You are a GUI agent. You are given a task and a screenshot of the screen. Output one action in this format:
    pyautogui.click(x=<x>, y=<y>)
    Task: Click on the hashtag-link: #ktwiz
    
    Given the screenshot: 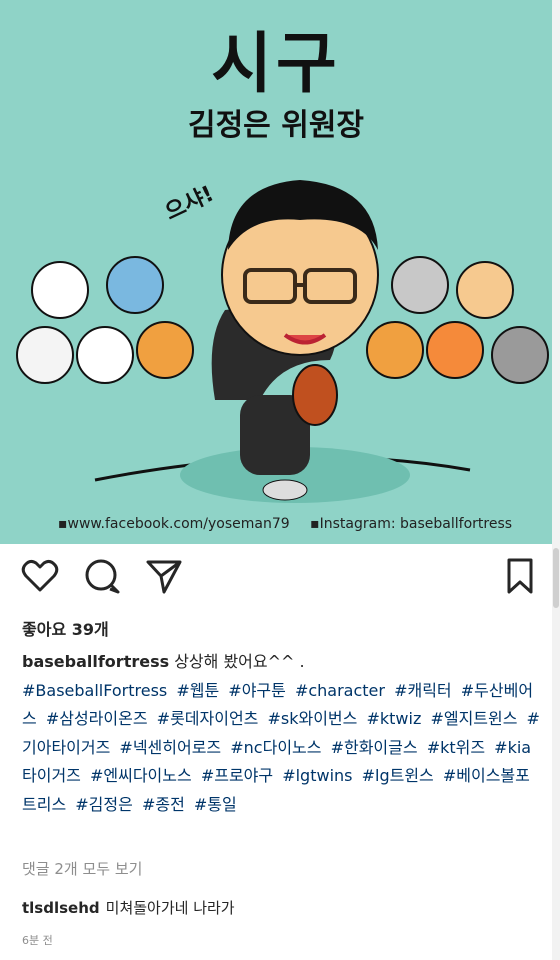 What is the action you would take?
    pyautogui.click(x=393, y=718)
    